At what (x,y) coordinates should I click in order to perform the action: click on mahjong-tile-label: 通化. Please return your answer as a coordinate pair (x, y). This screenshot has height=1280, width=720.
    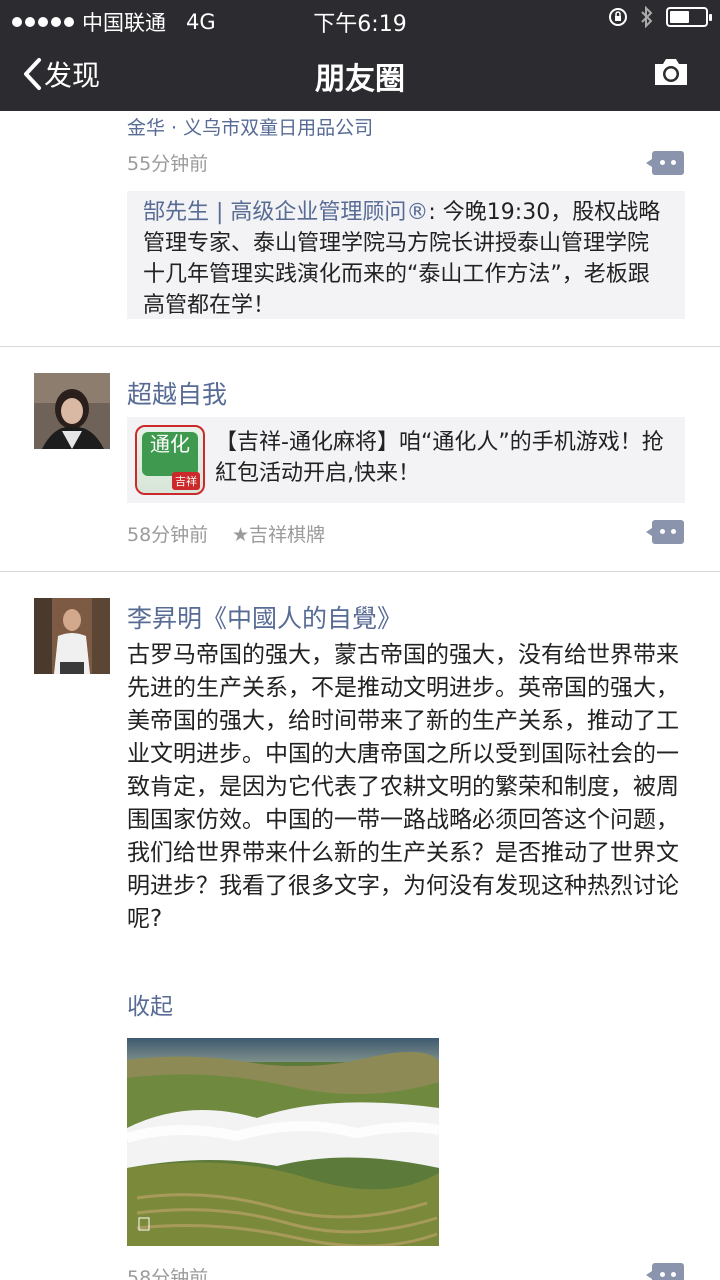
    Looking at the image, I should click on (170, 454).